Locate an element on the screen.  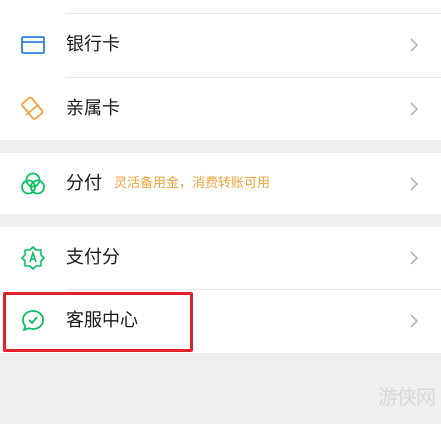
menu-item-family-card: 亲属卡 is located at coordinates (220, 109).